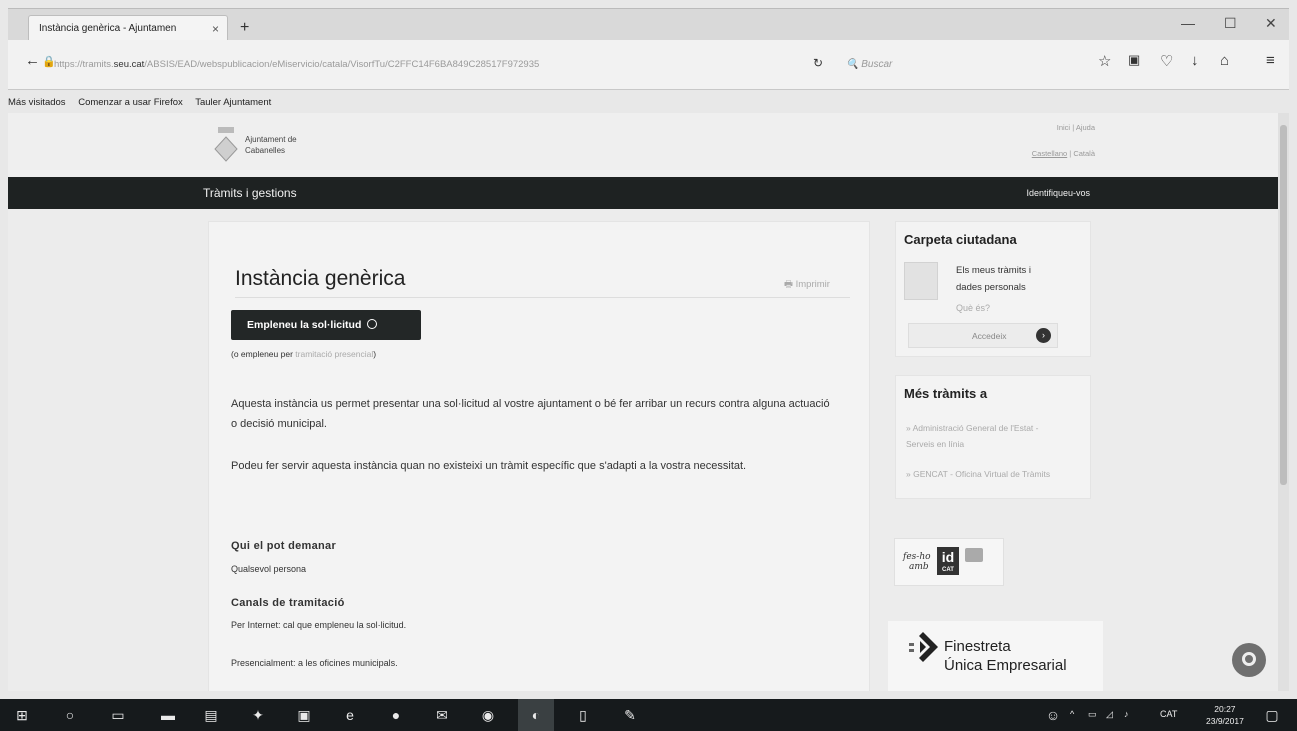 The width and height of the screenshot is (1297, 731). What do you see at coordinates (1225, 715) in the screenshot?
I see `system-clock: 20:27 23/9/2017` at bounding box center [1225, 715].